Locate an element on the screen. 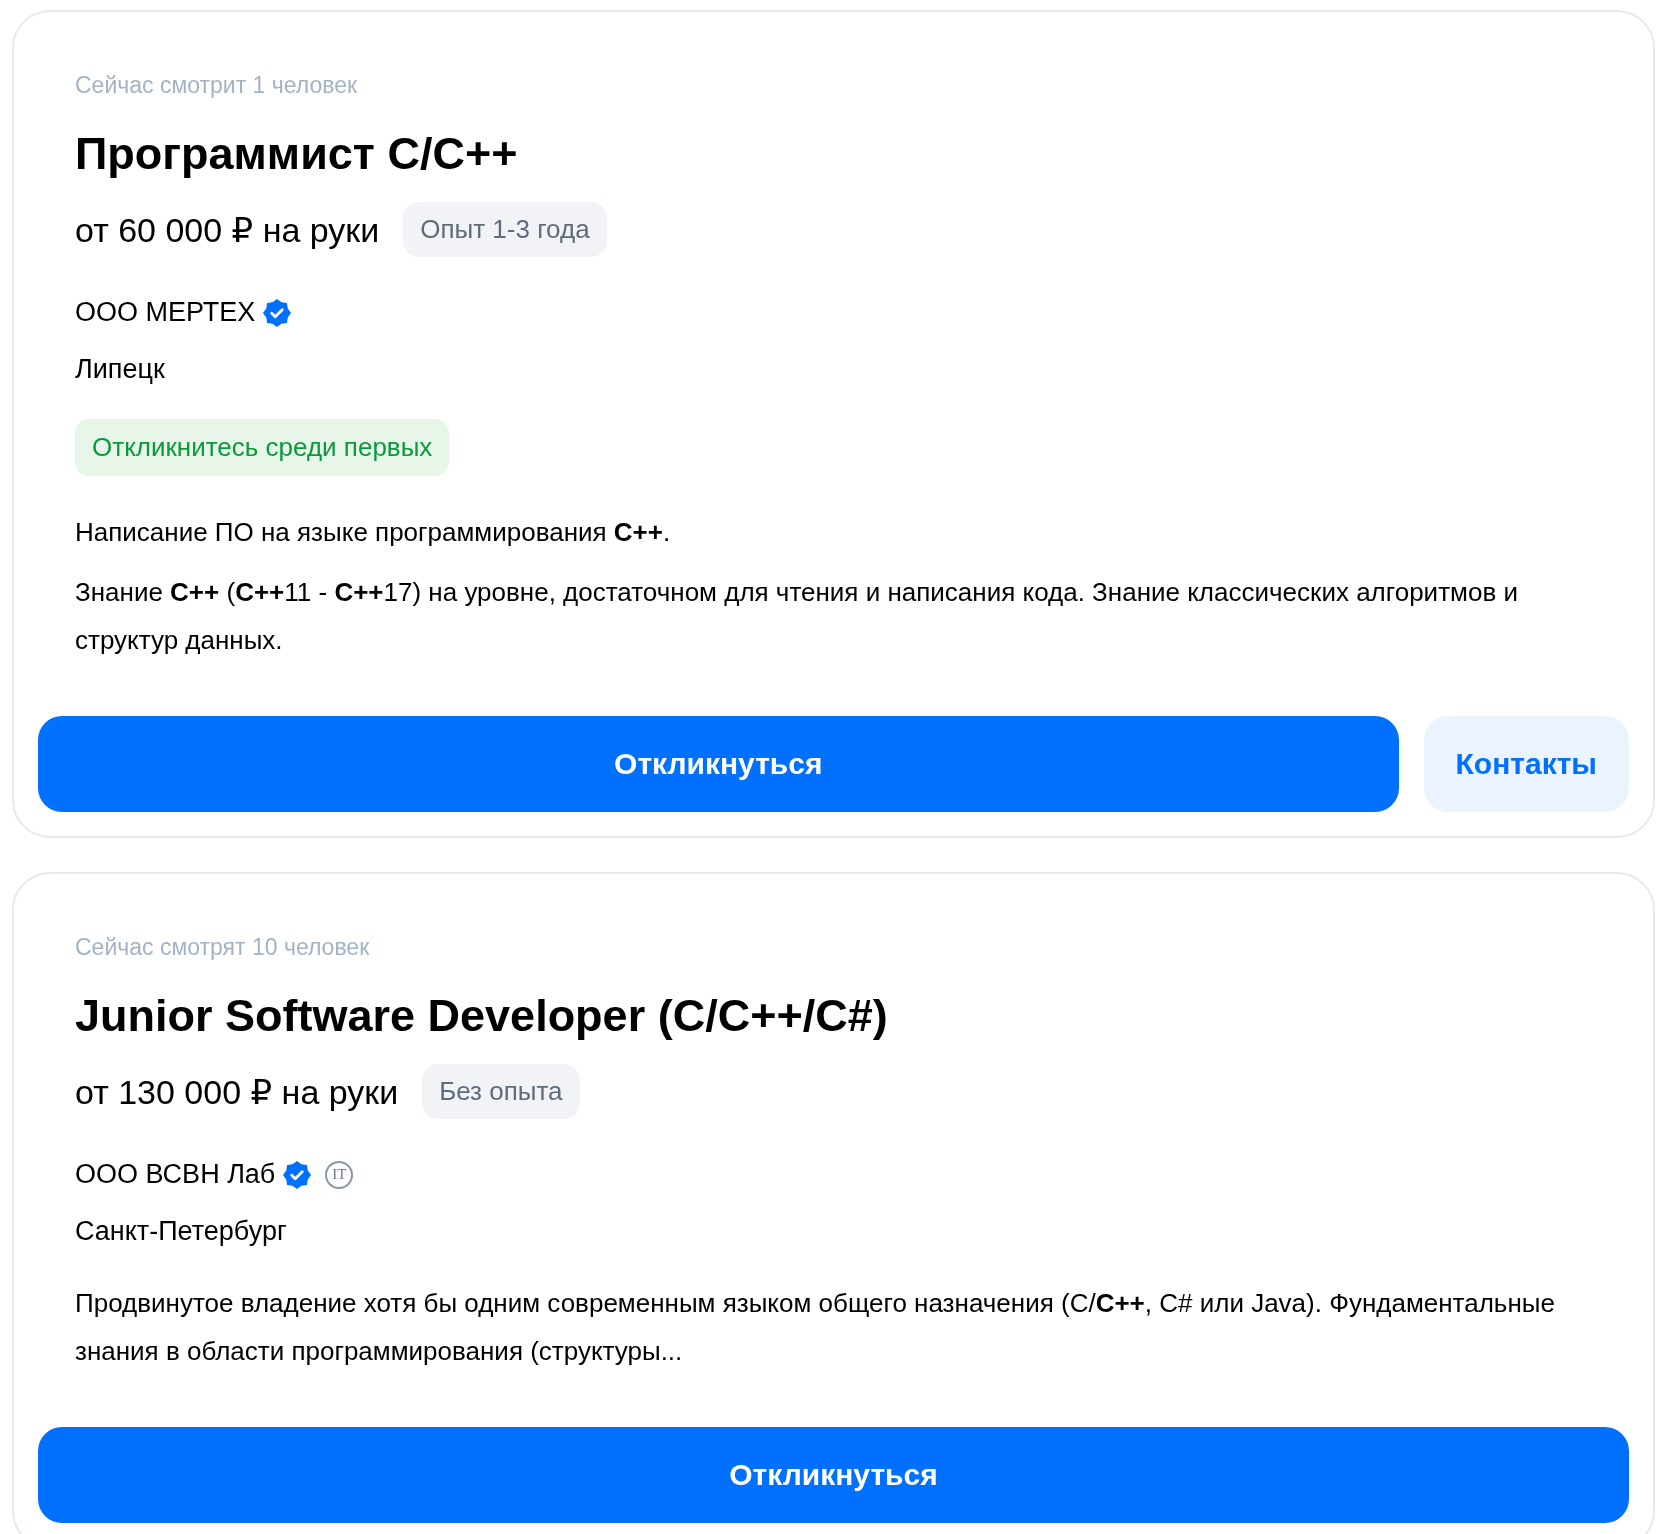 This screenshot has height=1534, width=1677. it-accreditation-icon: IT is located at coordinates (339, 1174).